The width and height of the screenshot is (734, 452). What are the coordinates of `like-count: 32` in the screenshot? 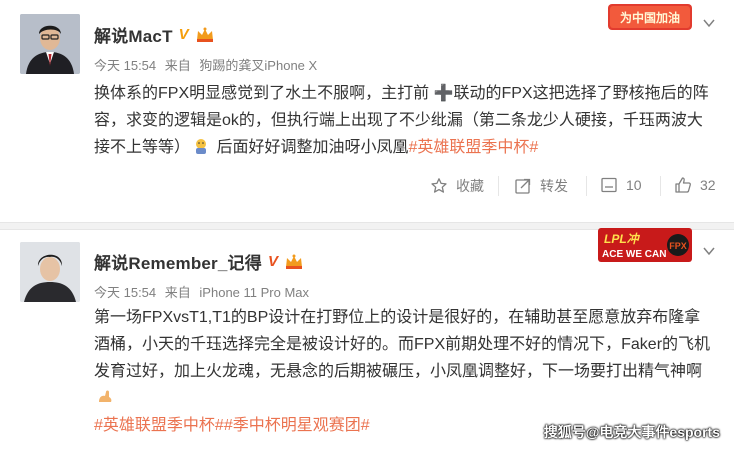 It's located at (708, 185).